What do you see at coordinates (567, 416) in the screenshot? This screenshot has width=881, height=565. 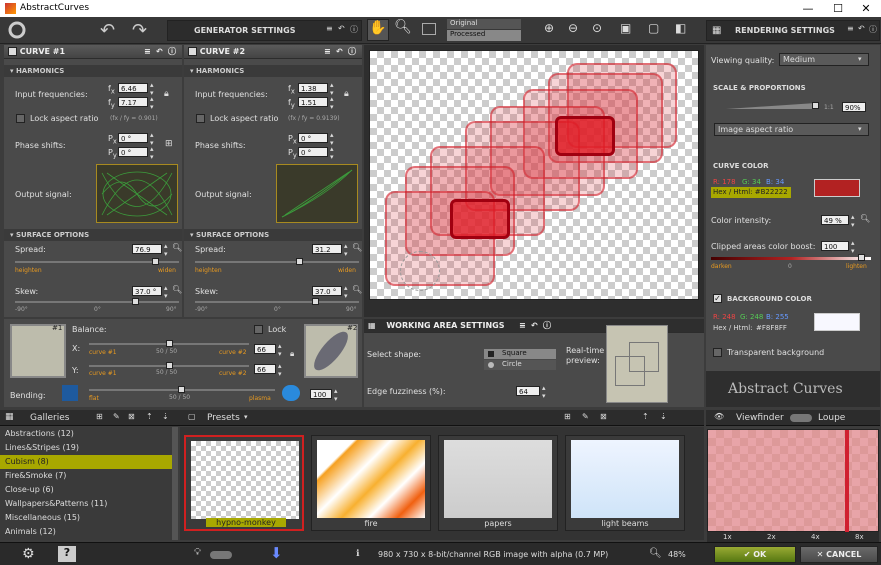 I see `add-preset-icon: ⊞` at bounding box center [567, 416].